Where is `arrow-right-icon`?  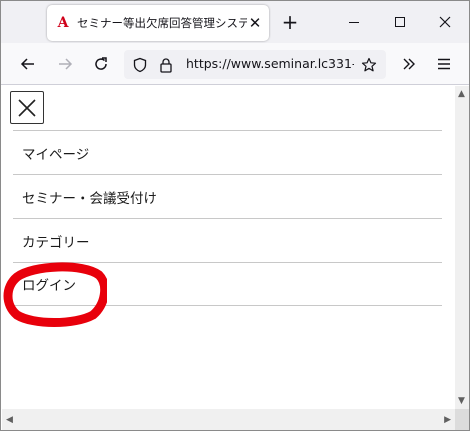
arrow-right-icon is located at coordinates (66, 64).